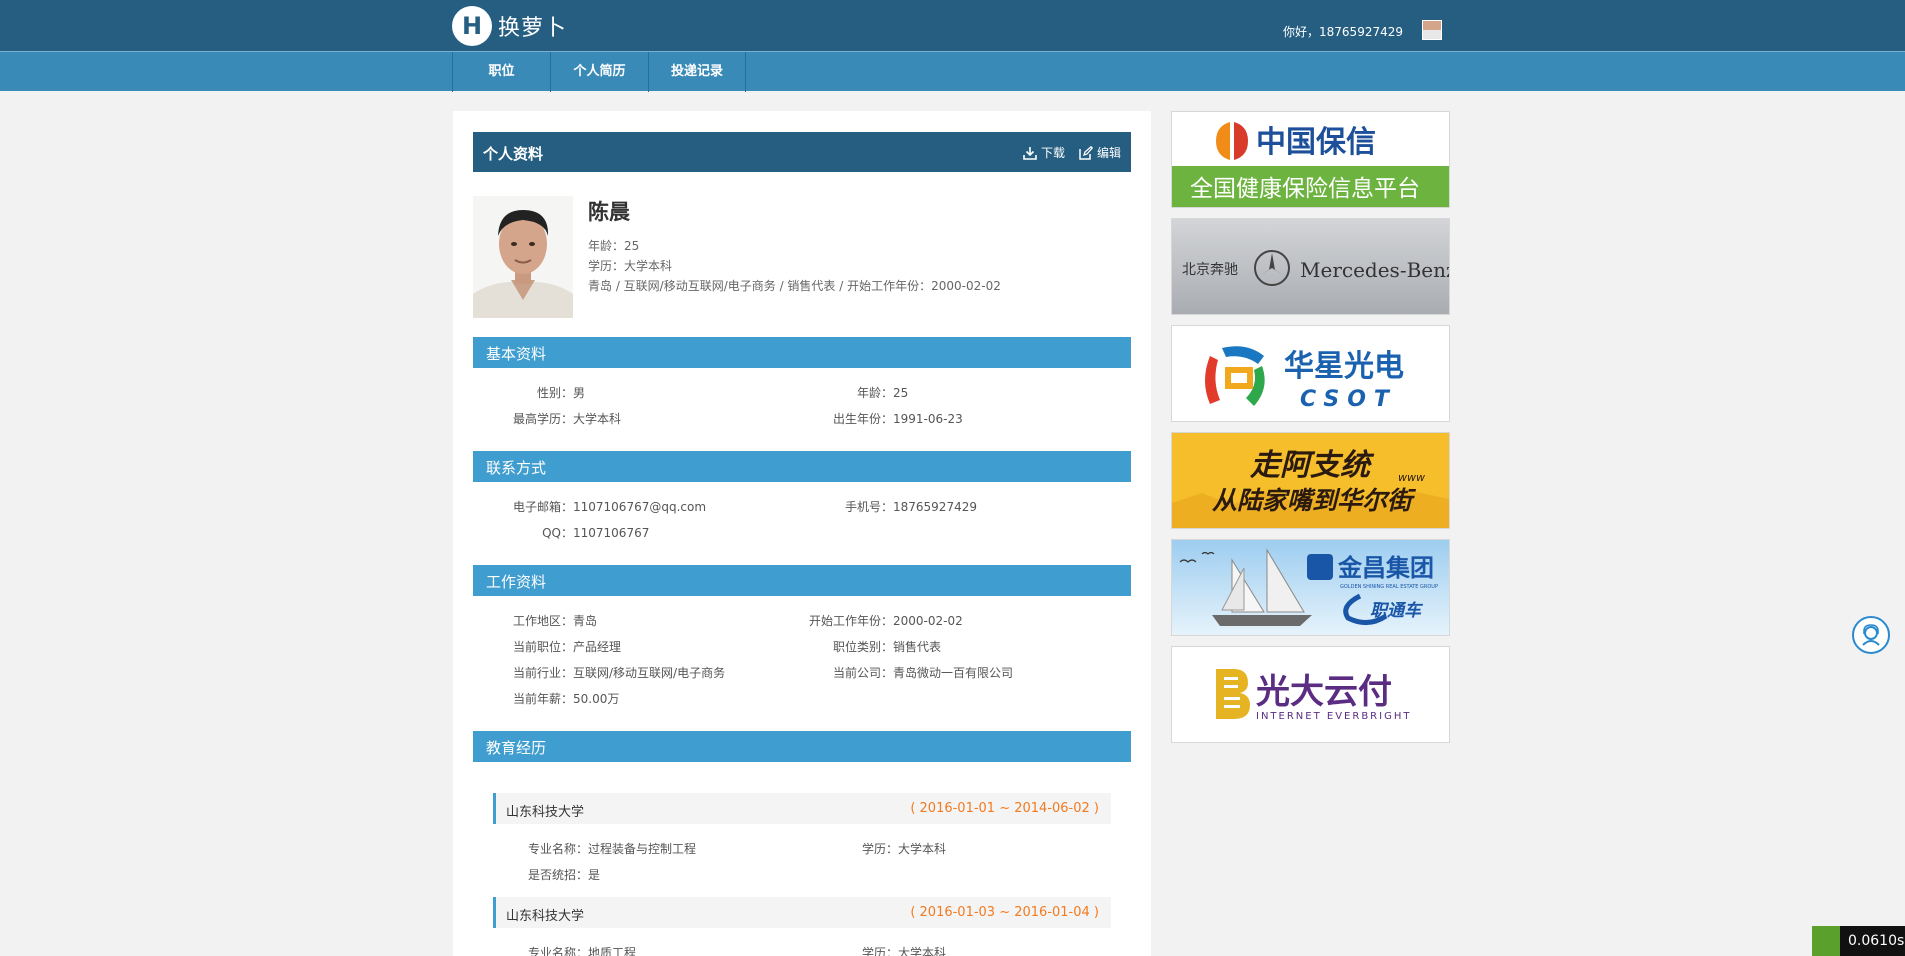  What do you see at coordinates (923, 673) in the screenshot?
I see `field-current-company: 当前公司：青岛微动一百有限公司` at bounding box center [923, 673].